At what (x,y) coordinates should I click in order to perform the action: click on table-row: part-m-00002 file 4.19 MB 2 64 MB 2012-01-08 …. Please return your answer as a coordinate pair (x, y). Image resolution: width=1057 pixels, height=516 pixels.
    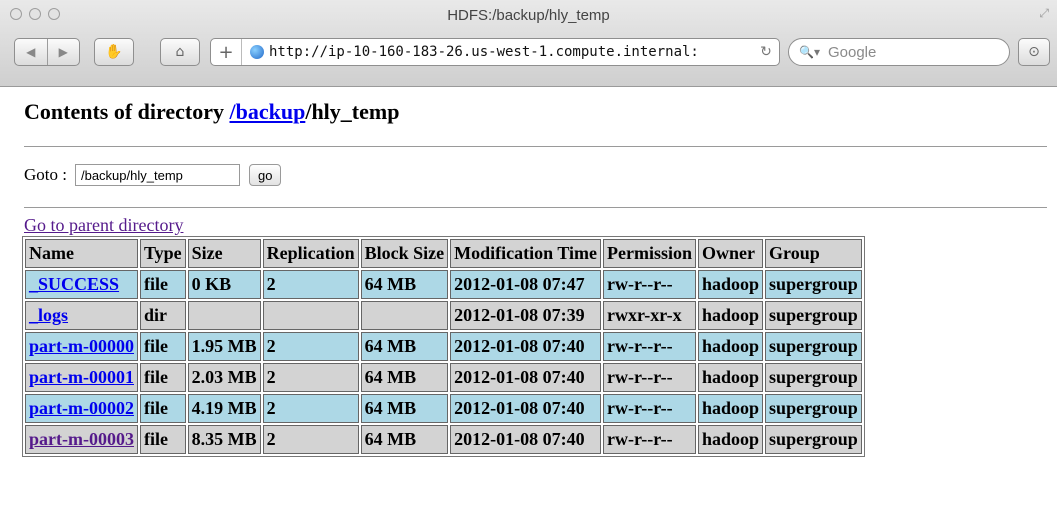
    Looking at the image, I should click on (443, 408).